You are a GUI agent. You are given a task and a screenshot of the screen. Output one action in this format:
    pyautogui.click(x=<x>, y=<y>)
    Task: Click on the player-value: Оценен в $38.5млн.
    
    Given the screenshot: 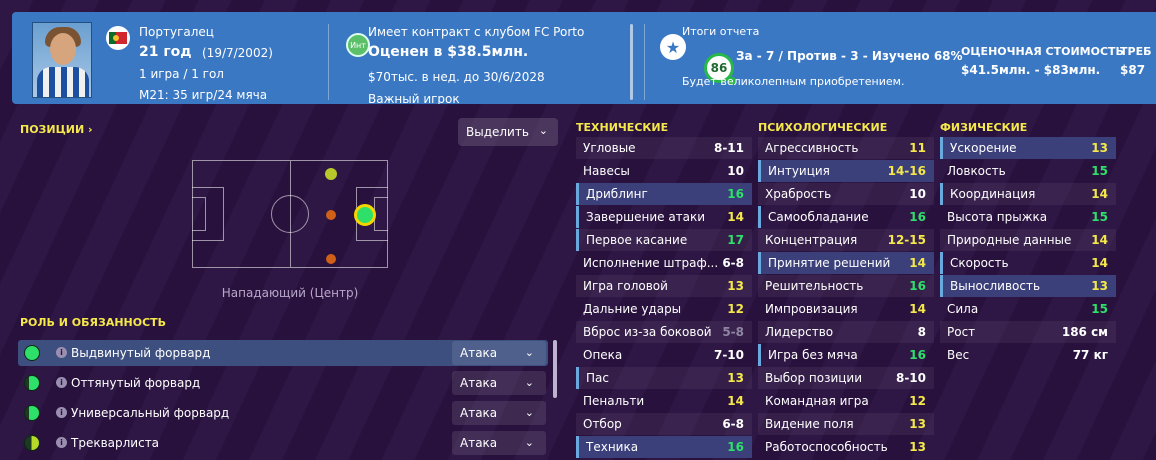 What is the action you would take?
    pyautogui.click(x=448, y=52)
    